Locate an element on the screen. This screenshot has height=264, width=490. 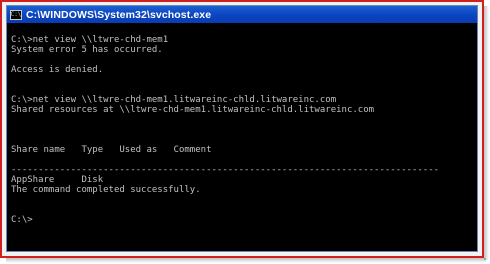
console-line: C:\>net view \\ltwre-chd-mem1 is located at coordinates (90, 40).